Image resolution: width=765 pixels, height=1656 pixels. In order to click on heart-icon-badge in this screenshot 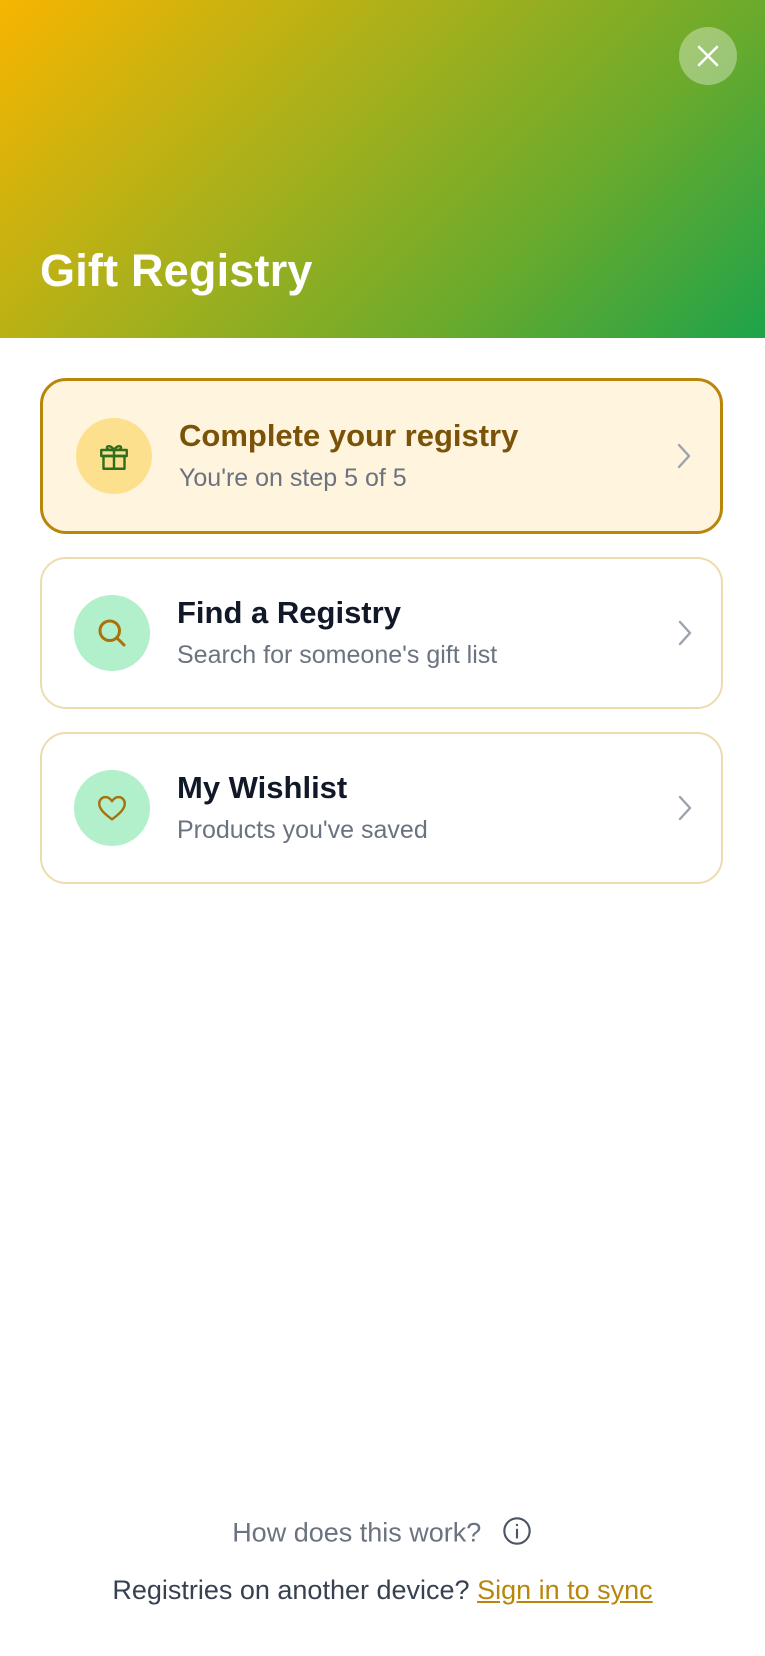, I will do `click(112, 808)`.